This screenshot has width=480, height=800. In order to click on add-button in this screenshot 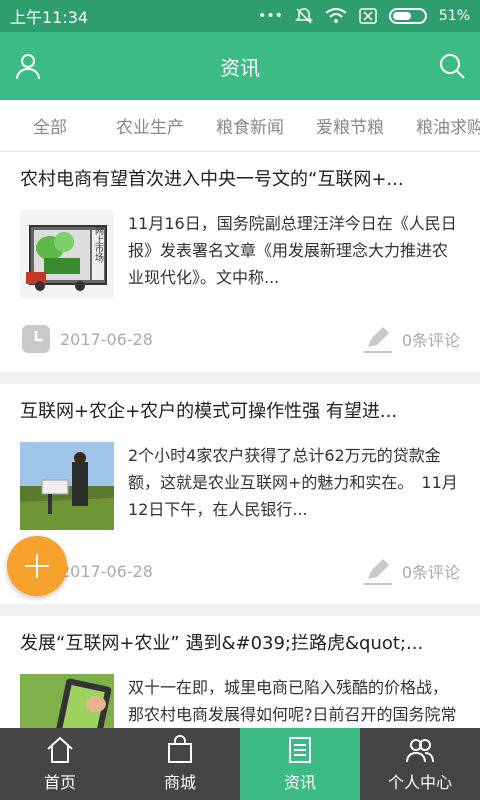, I will do `click(37, 566)`.